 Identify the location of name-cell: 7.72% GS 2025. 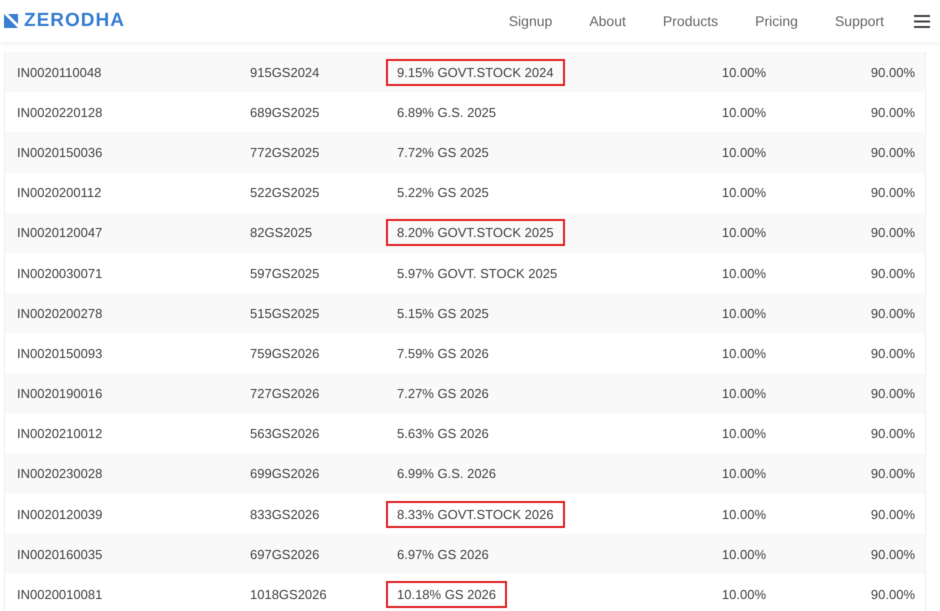
(443, 152).